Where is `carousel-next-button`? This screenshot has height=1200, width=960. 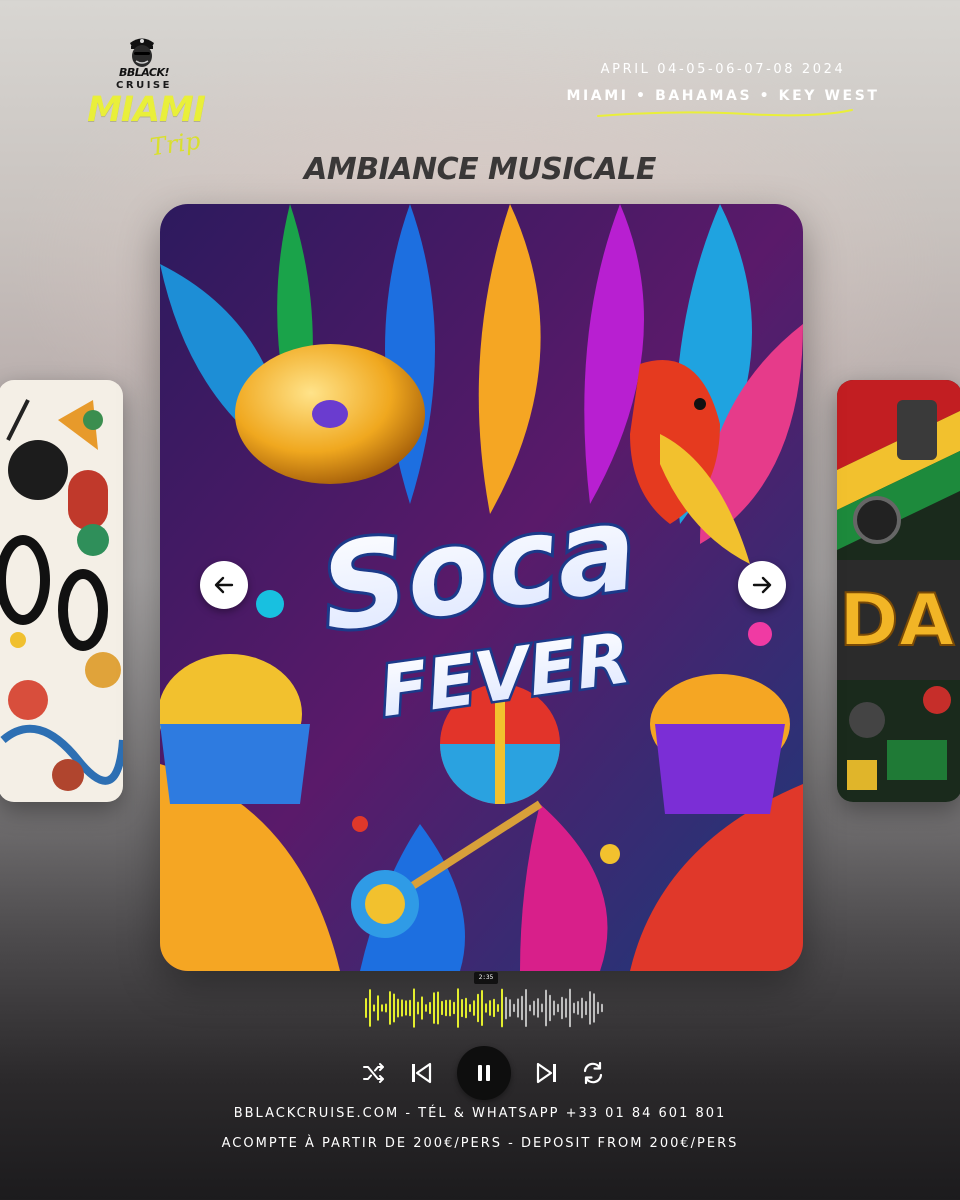
carousel-next-button is located at coordinates (762, 585).